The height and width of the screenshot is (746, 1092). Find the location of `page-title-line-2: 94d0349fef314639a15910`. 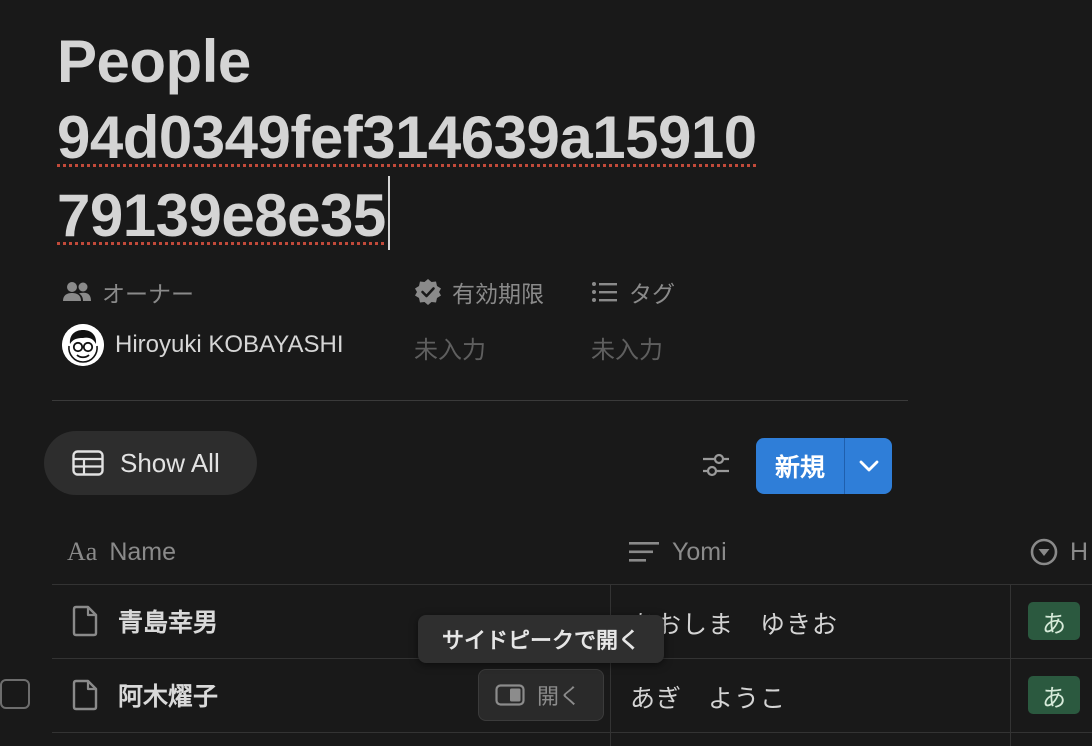

page-title-line-2: 94d0349fef314639a15910 is located at coordinates (407, 137).